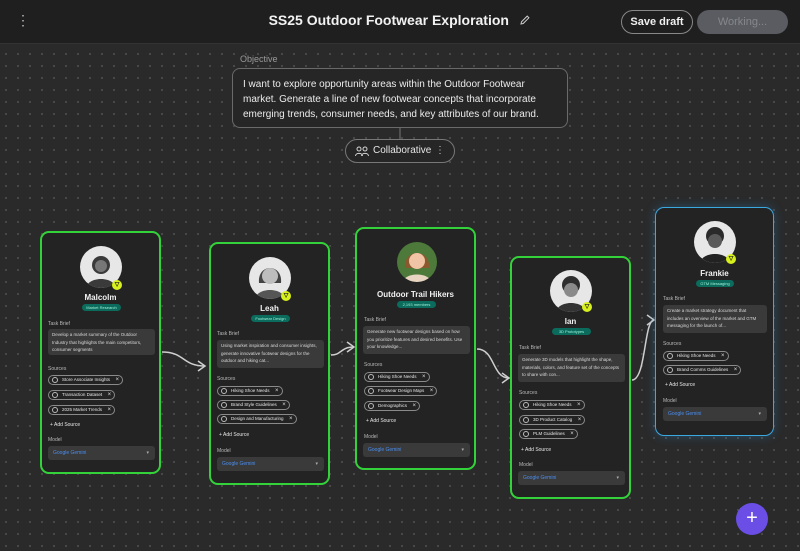  I want to click on source-label: PLM Guidelines, so click(549, 433).